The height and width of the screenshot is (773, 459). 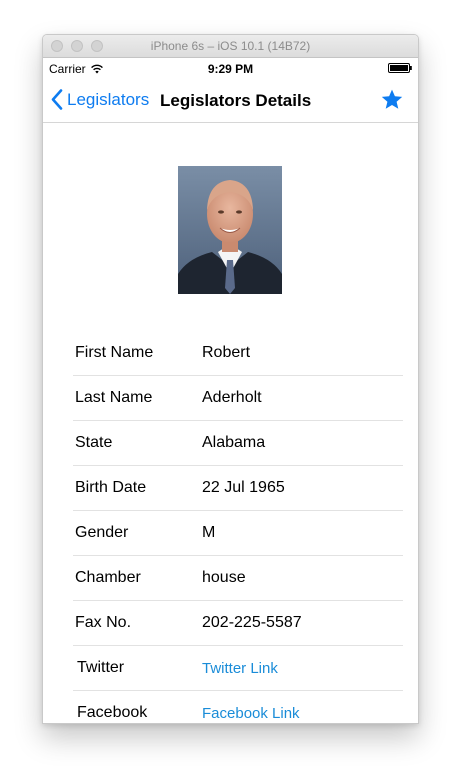 I want to click on window-title: iPhone 6s – iOS 10.1 (14B72), so click(x=230, y=46).